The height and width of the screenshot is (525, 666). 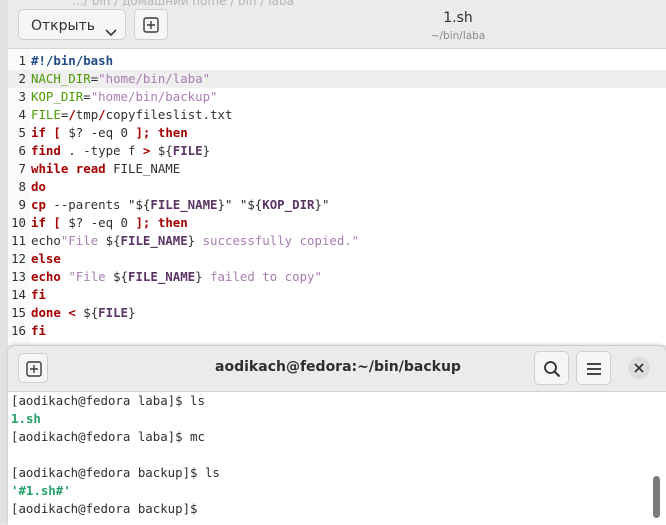 What do you see at coordinates (115, 472) in the screenshot?
I see `terminal-line: [aodikach@fedora backup]$ ls` at bounding box center [115, 472].